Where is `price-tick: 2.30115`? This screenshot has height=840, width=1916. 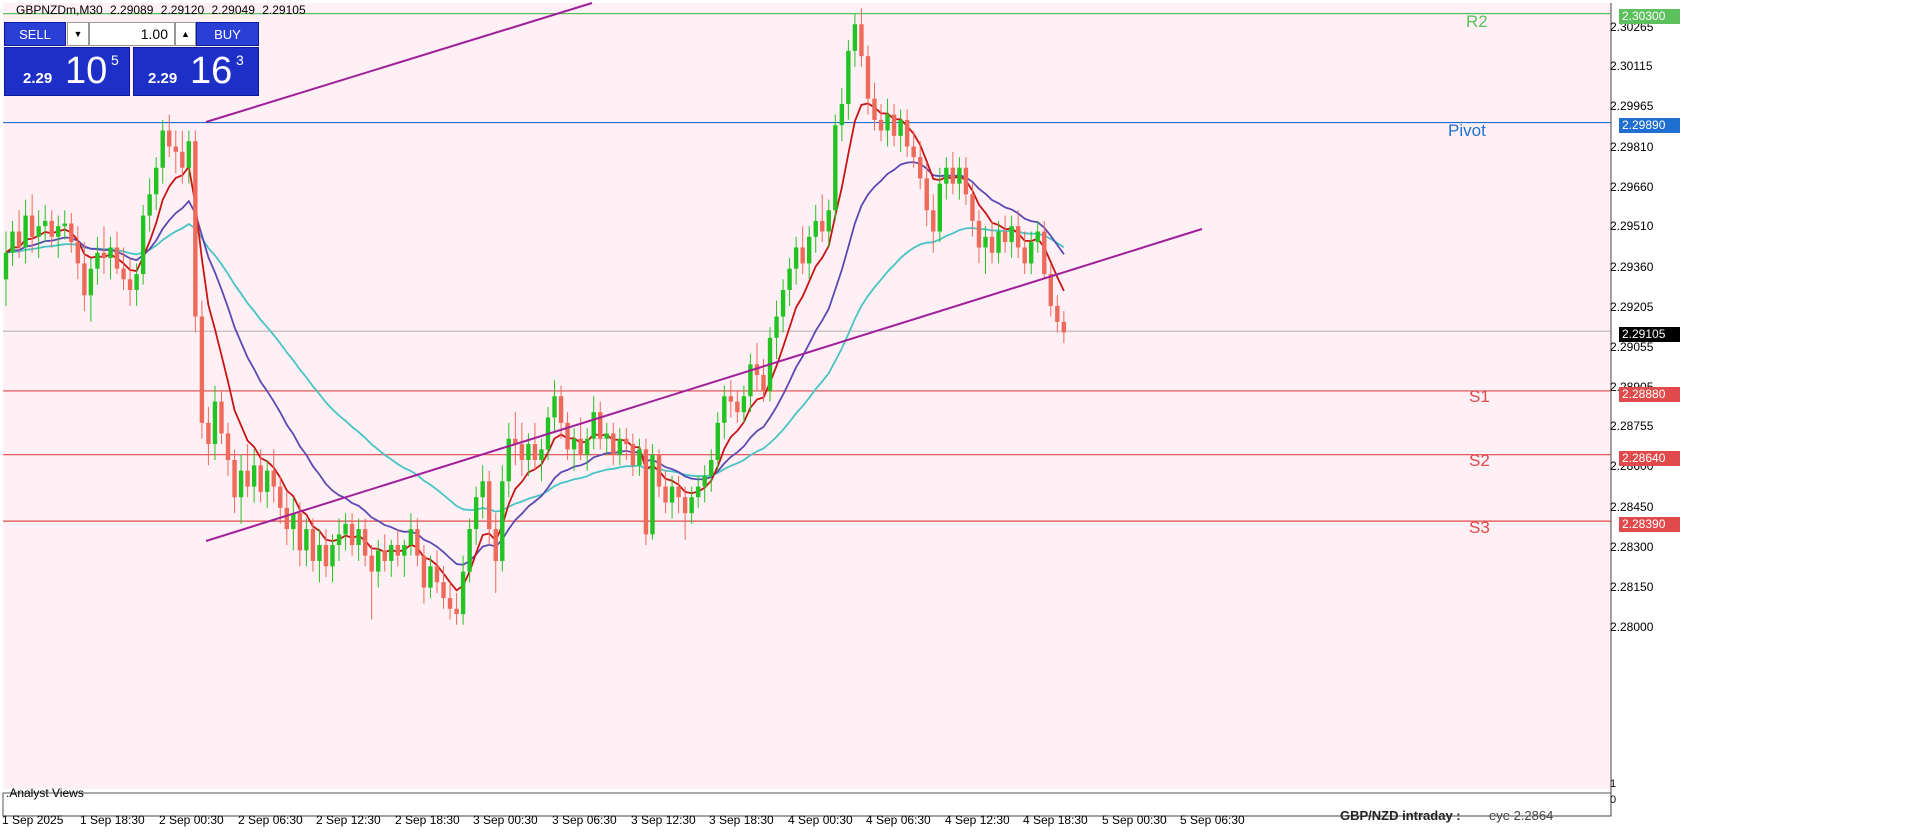 price-tick: 2.30115 is located at coordinates (1631, 66).